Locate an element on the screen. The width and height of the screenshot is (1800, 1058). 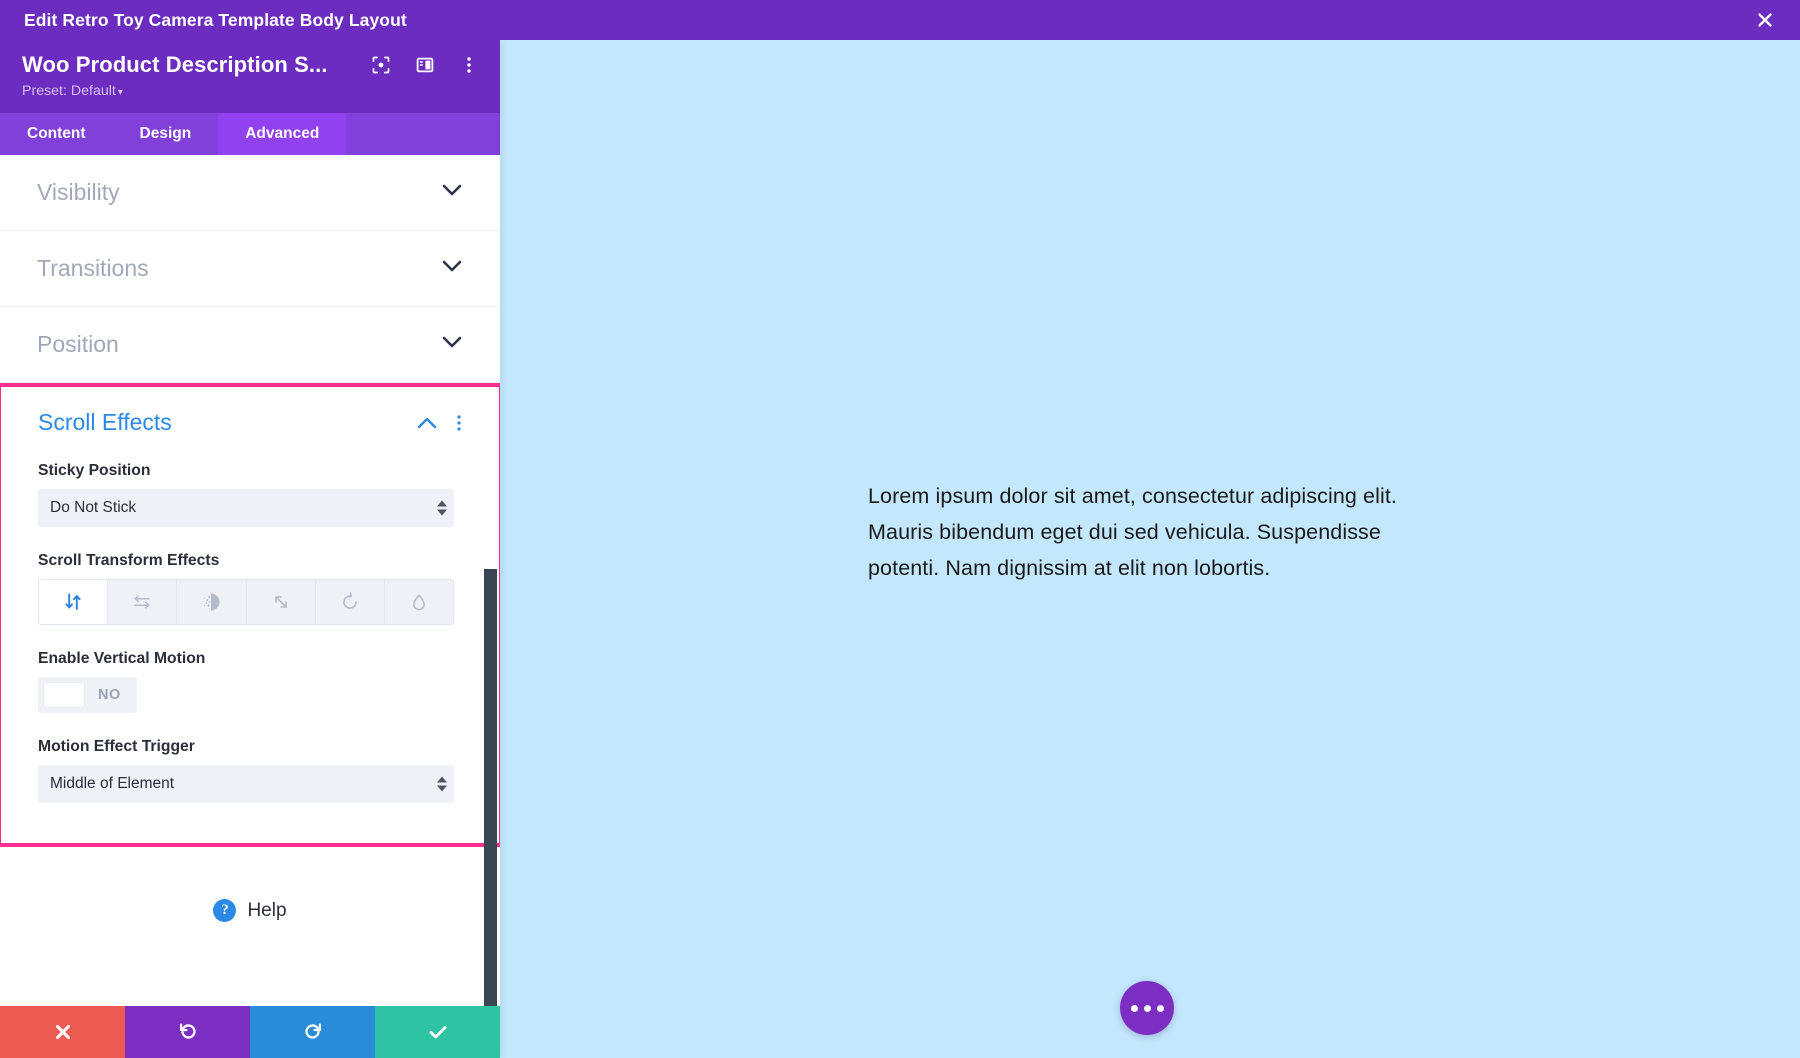
undo-button is located at coordinates (187, 1032).